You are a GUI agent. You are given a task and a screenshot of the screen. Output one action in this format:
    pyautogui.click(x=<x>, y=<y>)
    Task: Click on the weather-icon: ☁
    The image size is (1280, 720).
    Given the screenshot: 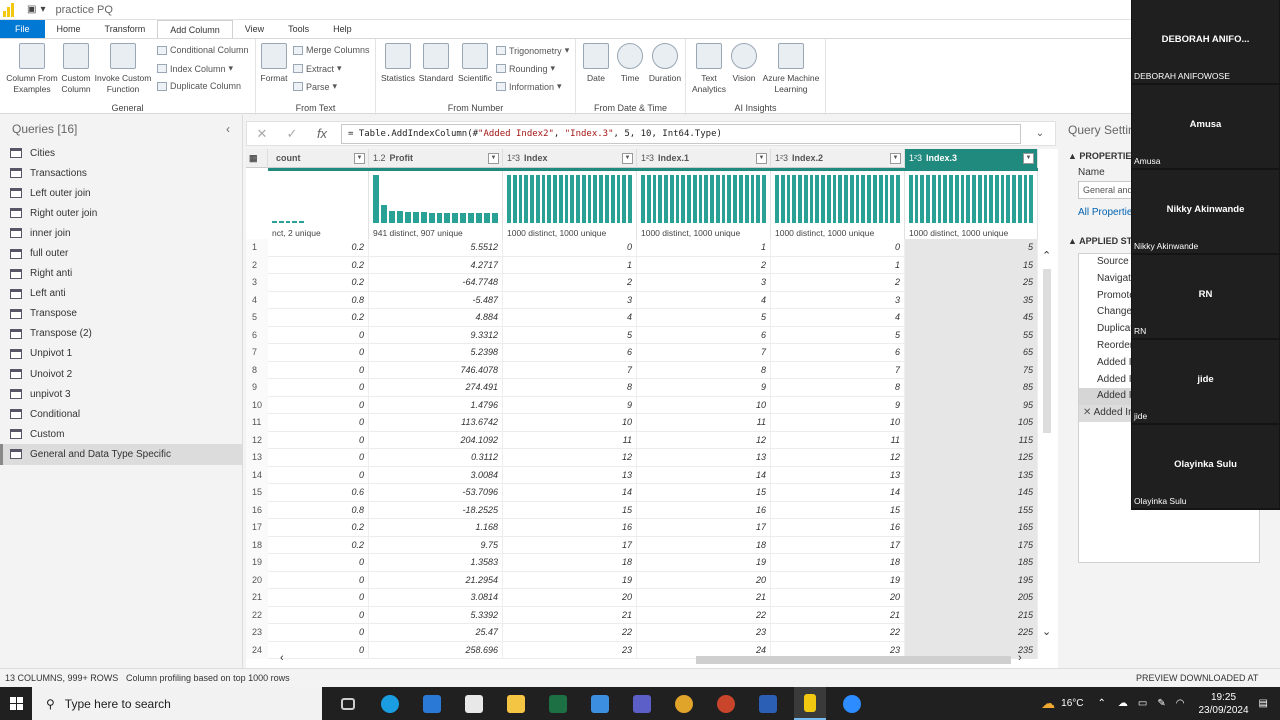 What is the action you would take?
    pyautogui.click(x=1048, y=703)
    